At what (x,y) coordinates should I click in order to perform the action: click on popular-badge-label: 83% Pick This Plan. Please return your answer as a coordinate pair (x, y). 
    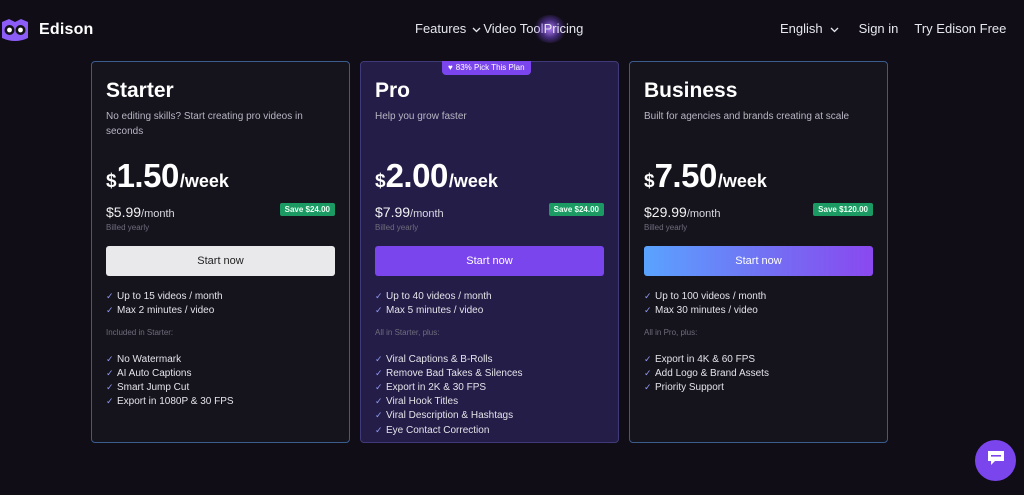
    Looking at the image, I should click on (490, 67).